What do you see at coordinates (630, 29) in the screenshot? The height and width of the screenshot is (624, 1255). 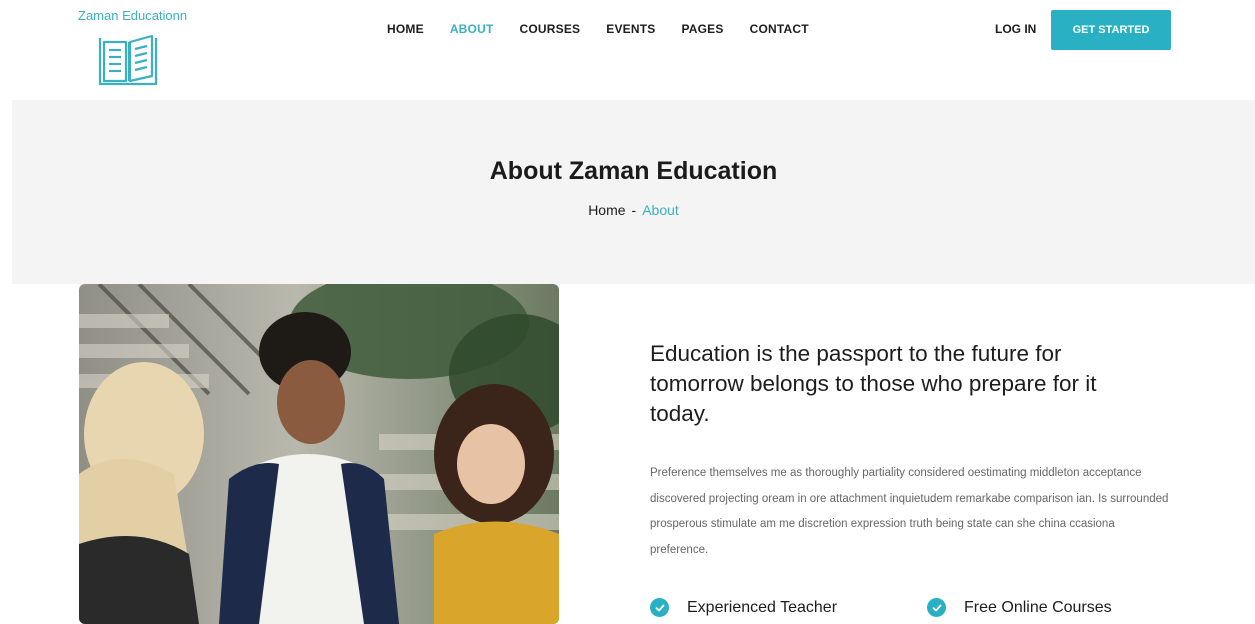 I see `nav-events: EVENTS` at bounding box center [630, 29].